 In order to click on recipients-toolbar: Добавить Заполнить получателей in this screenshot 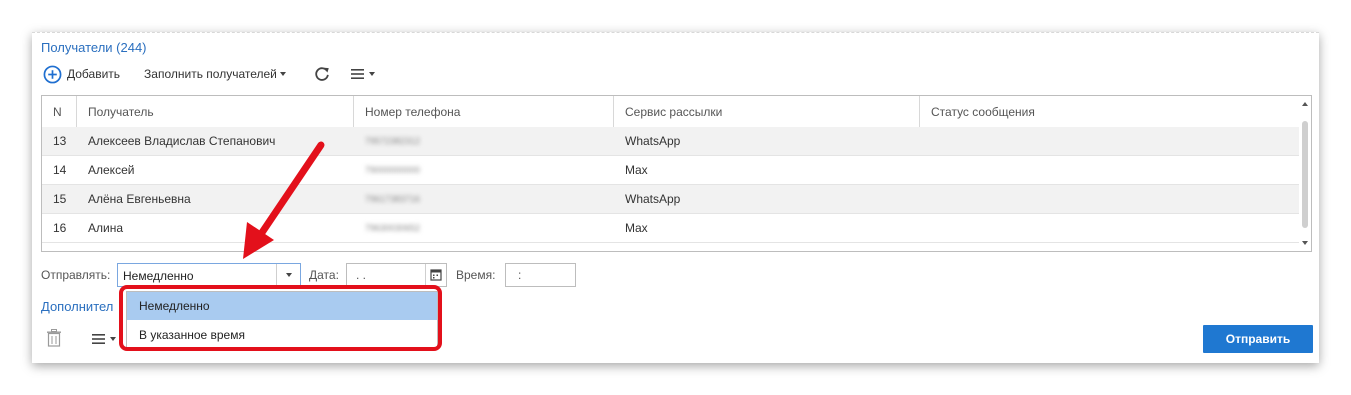, I will do `click(209, 74)`.